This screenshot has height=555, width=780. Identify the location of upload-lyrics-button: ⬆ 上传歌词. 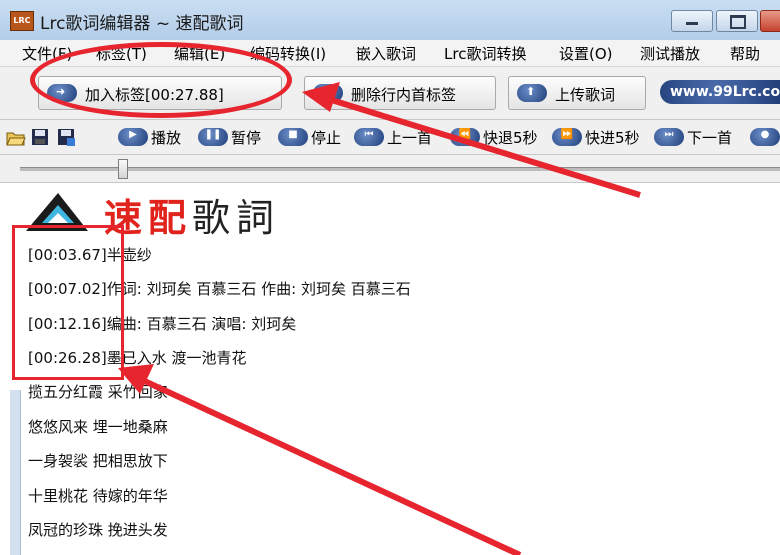
(577, 93).